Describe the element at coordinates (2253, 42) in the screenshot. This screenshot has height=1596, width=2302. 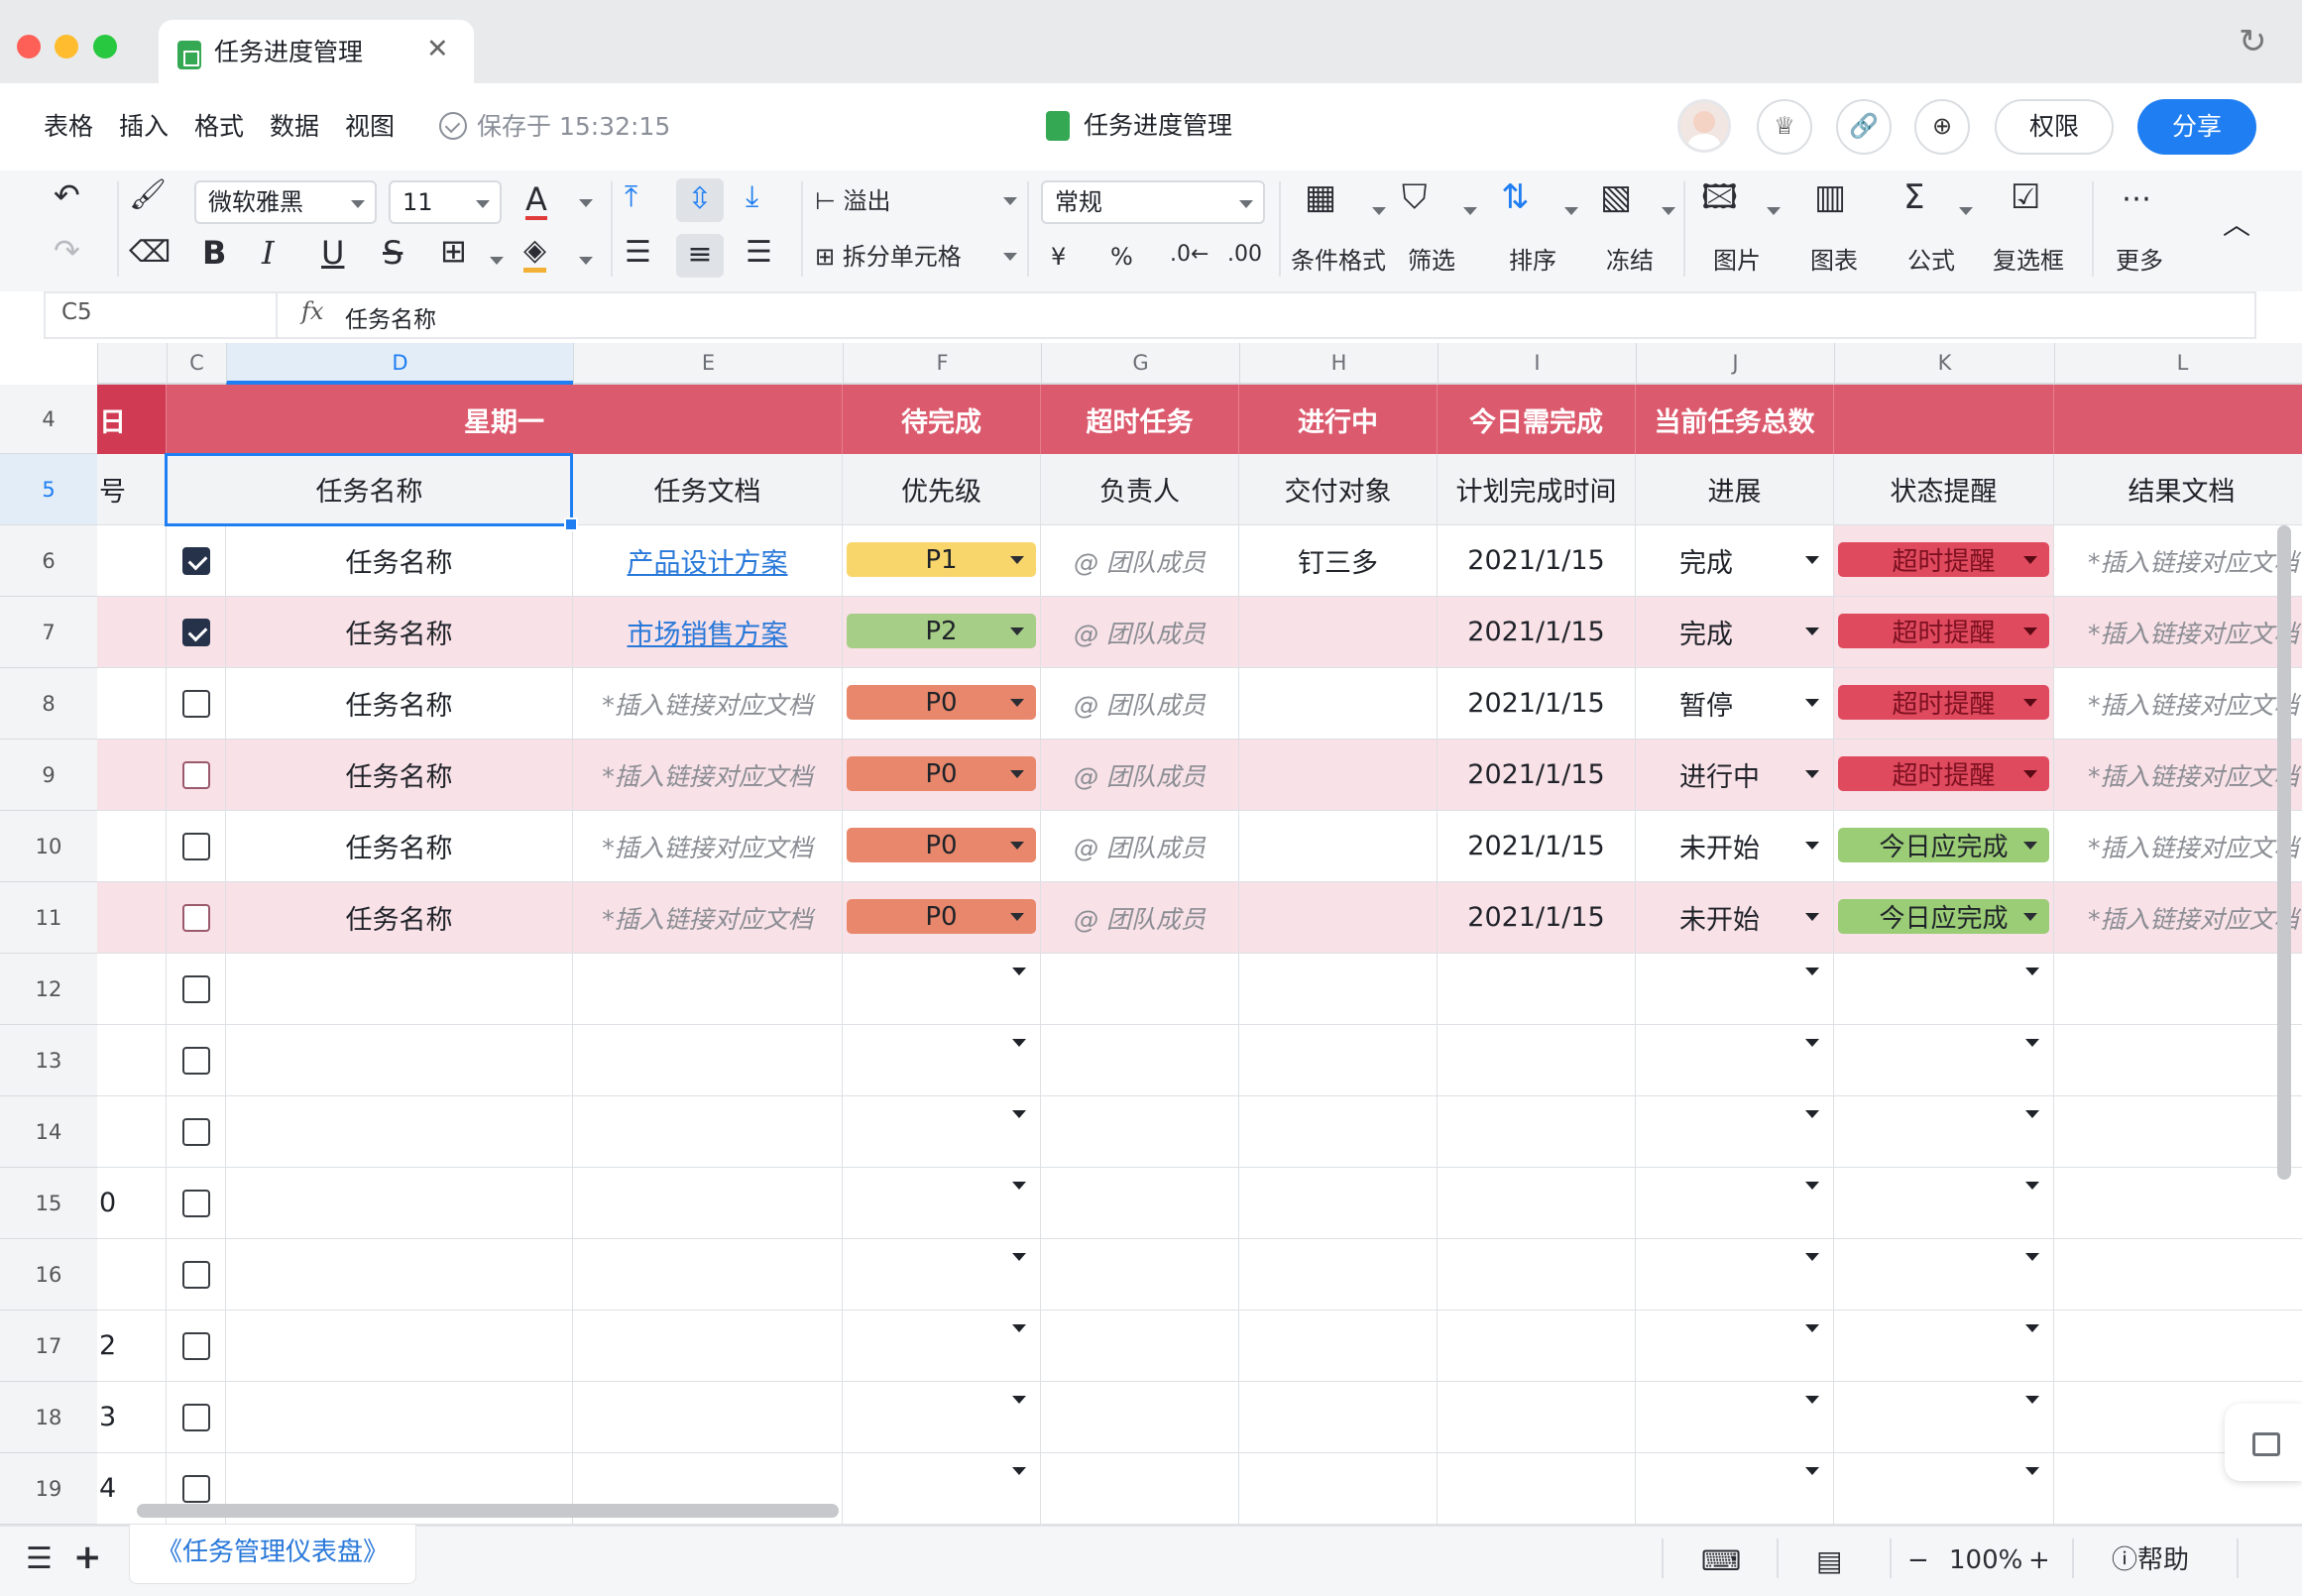
I see `reload-icon: ↻` at that location.